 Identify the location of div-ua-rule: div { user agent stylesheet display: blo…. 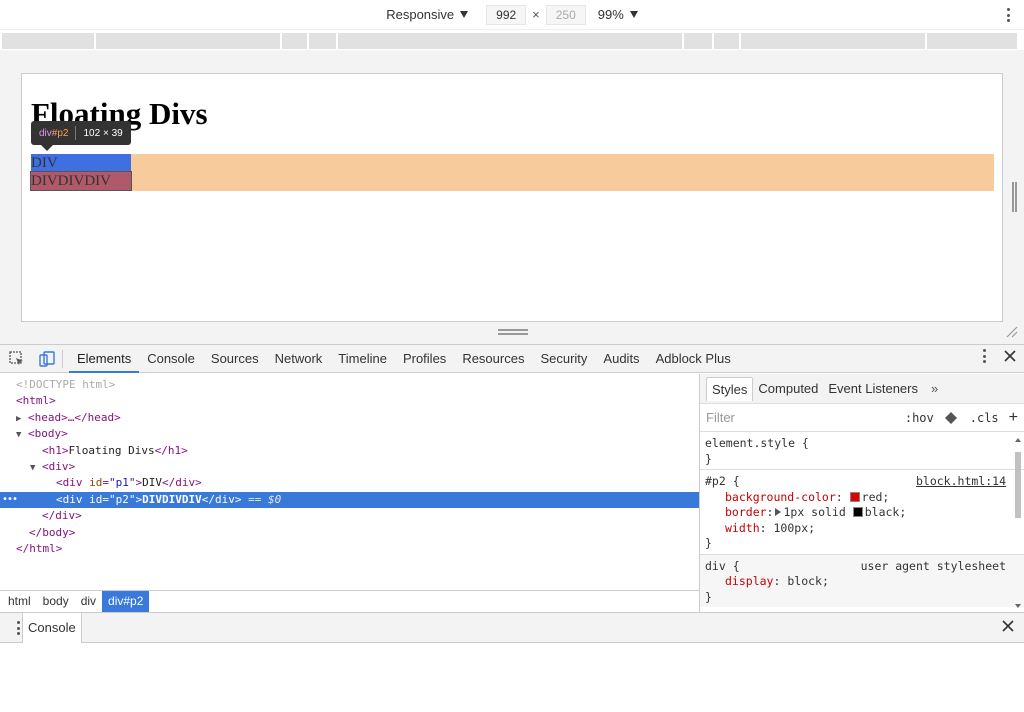
(862, 580).